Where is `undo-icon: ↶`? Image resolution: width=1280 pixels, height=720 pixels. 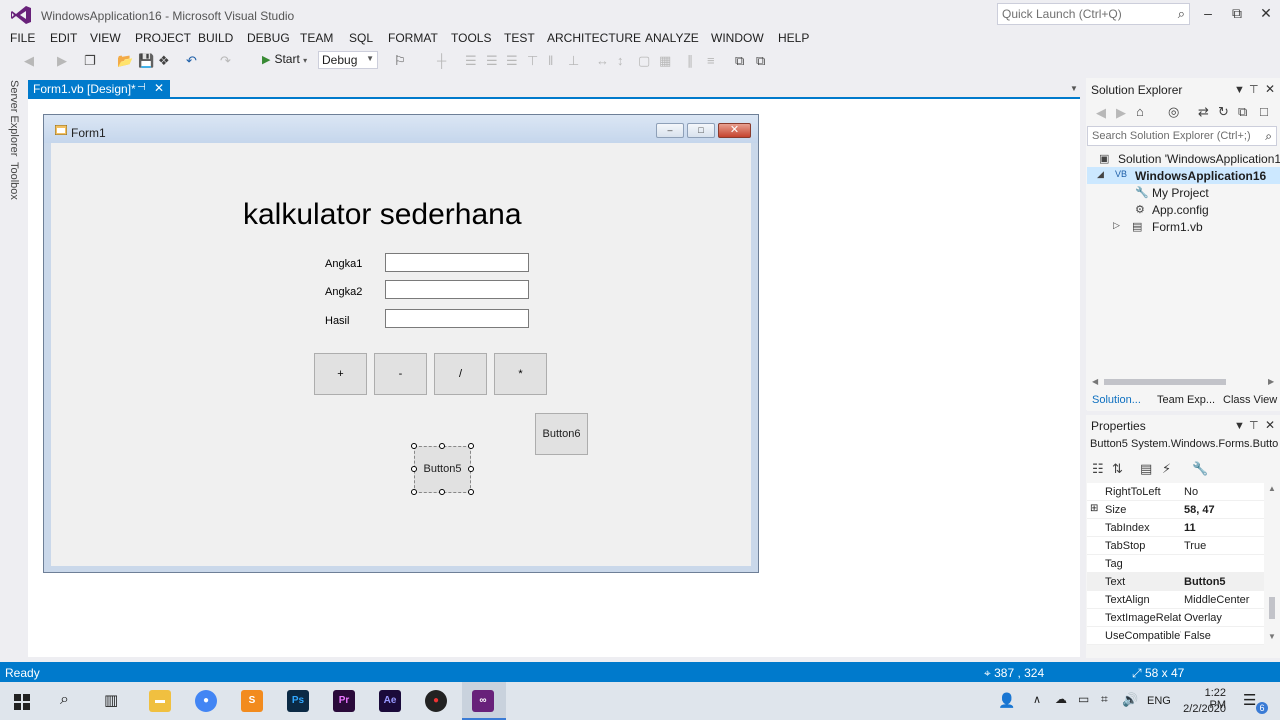 undo-icon: ↶ is located at coordinates (191, 61).